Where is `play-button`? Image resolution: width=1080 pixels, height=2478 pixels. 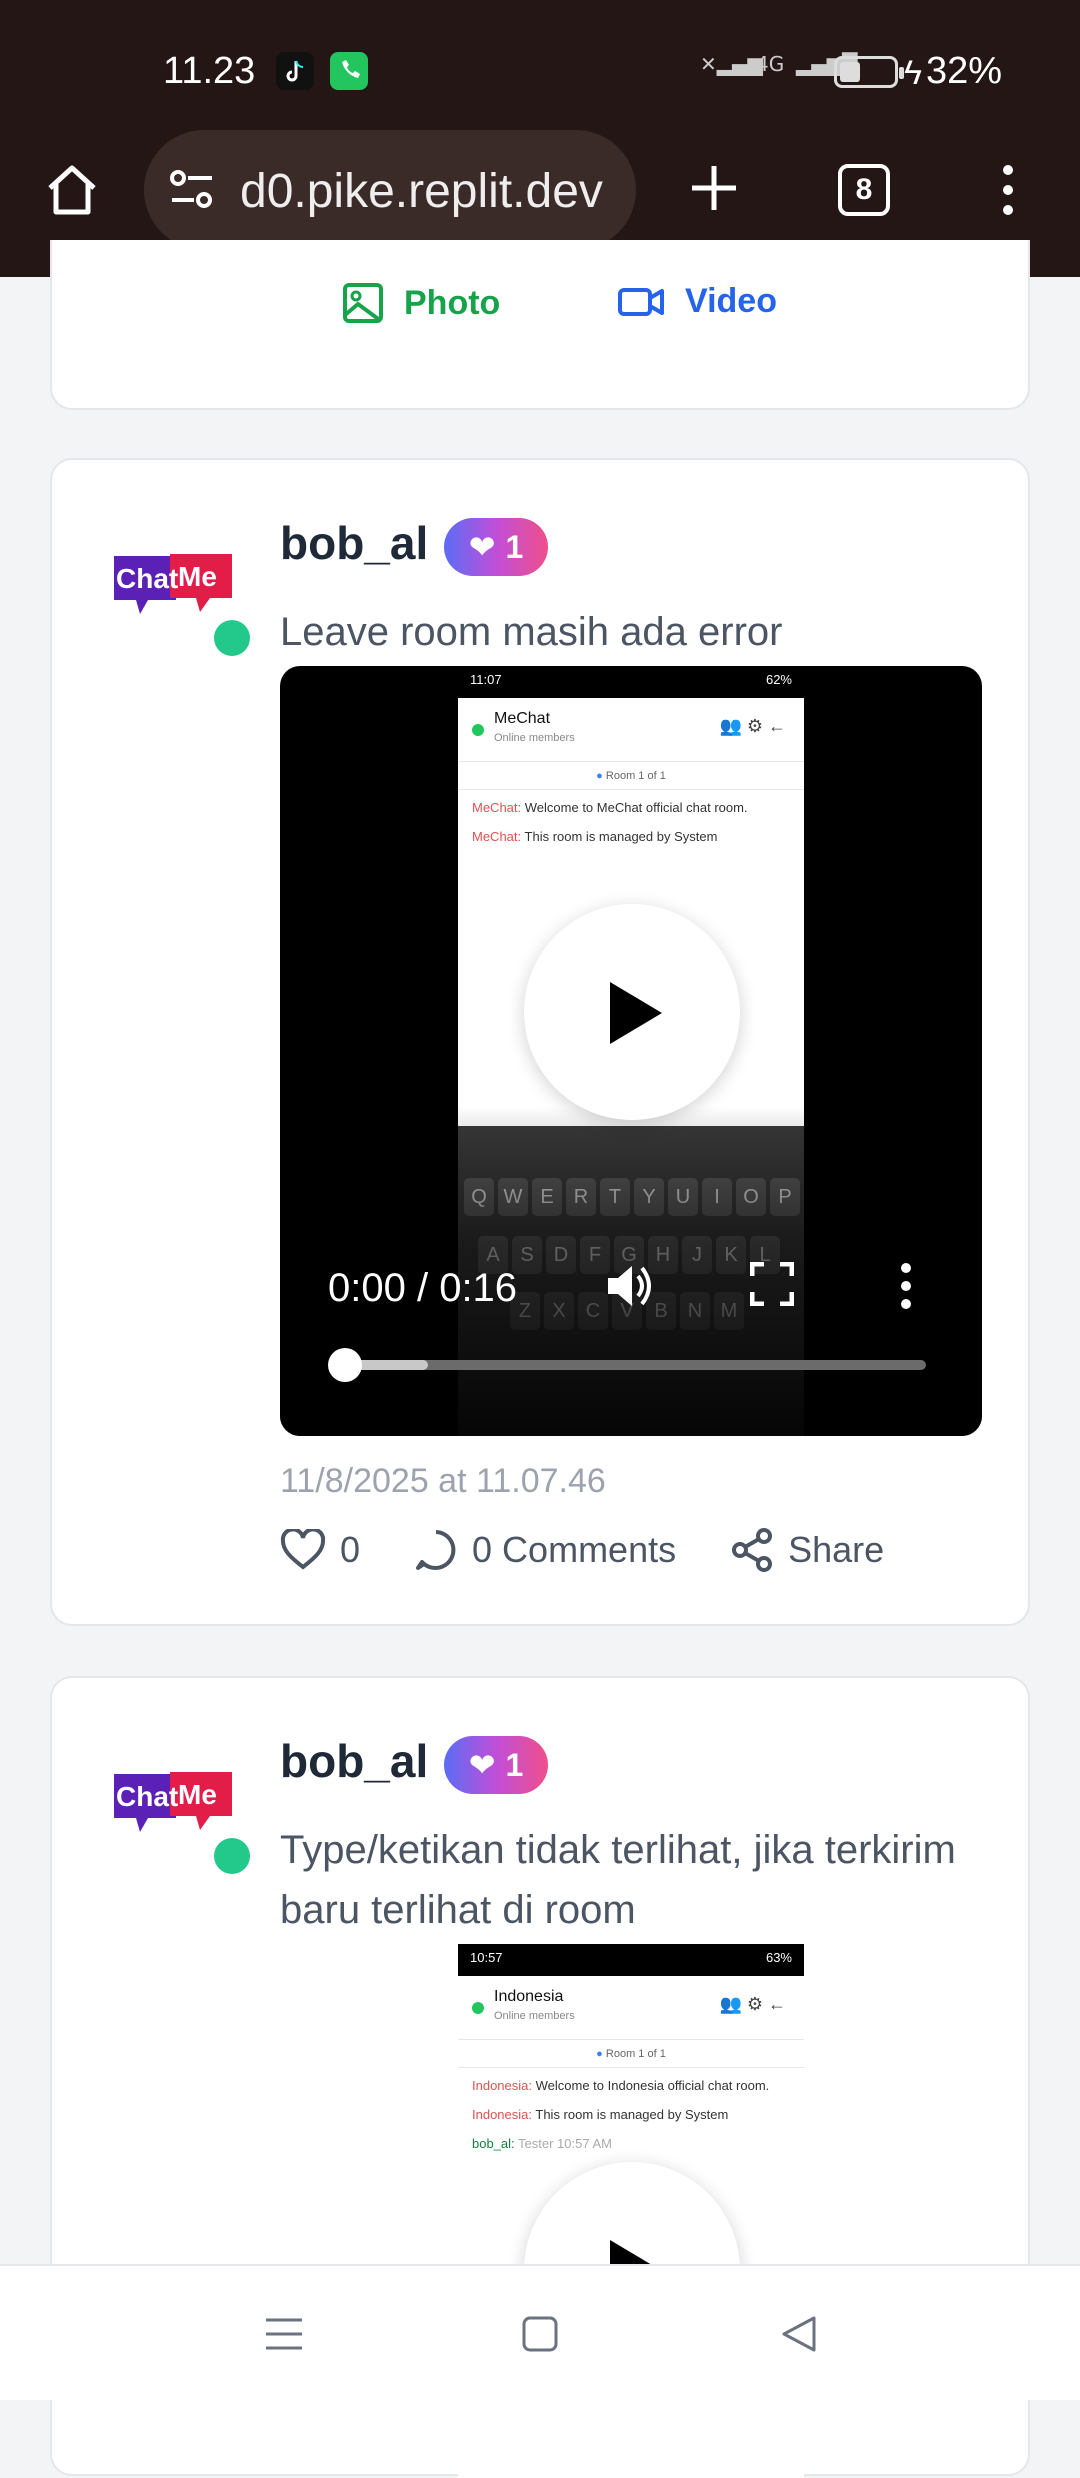
play-button is located at coordinates (632, 1012).